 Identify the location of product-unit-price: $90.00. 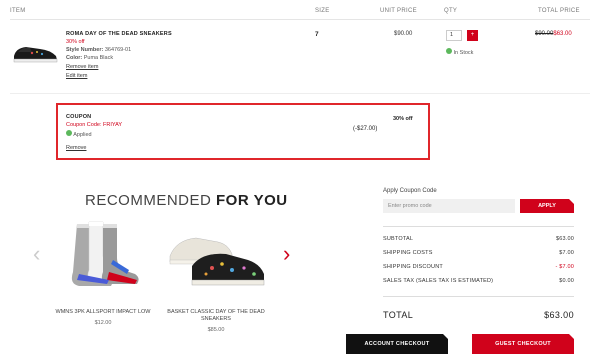
(403, 34).